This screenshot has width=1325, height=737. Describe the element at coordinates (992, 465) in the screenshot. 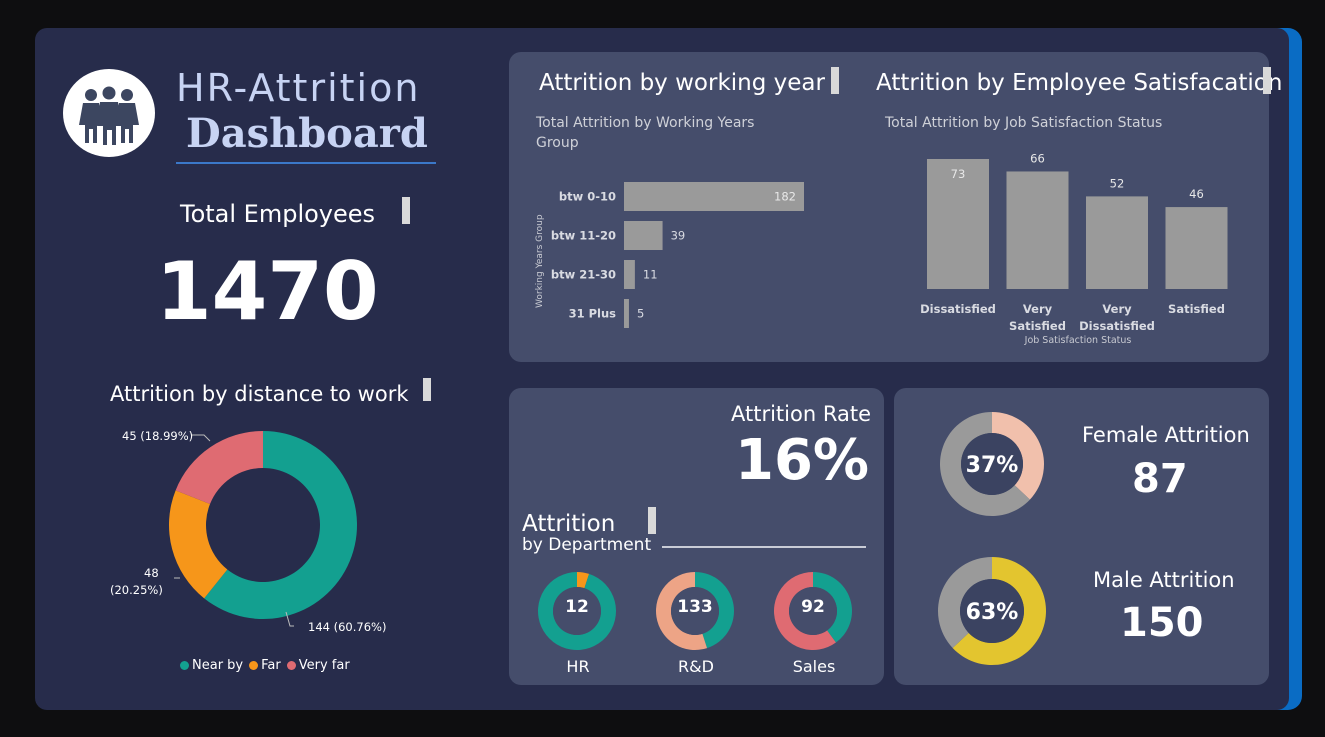

I see `female-percent-label: 37%` at that location.